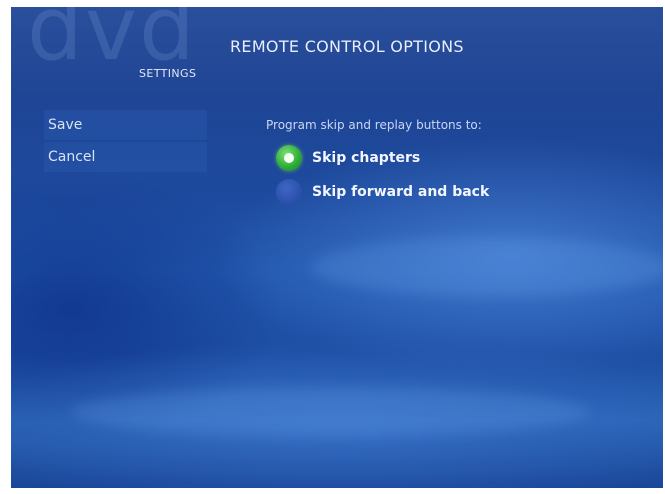 The width and height of the screenshot is (665, 494). Describe the element at coordinates (289, 192) in the screenshot. I see `radio-unselected-icon` at that location.